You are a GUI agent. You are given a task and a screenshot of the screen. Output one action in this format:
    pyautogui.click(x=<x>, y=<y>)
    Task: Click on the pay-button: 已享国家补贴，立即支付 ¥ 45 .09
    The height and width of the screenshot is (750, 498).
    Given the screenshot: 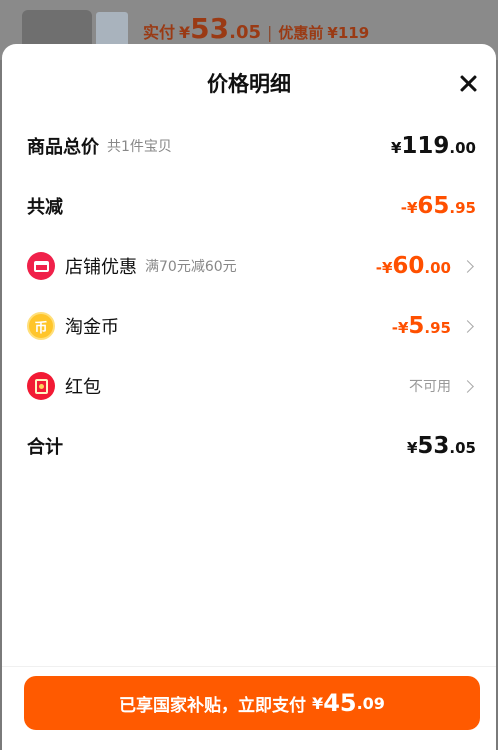 What is the action you would take?
    pyautogui.click(x=252, y=703)
    